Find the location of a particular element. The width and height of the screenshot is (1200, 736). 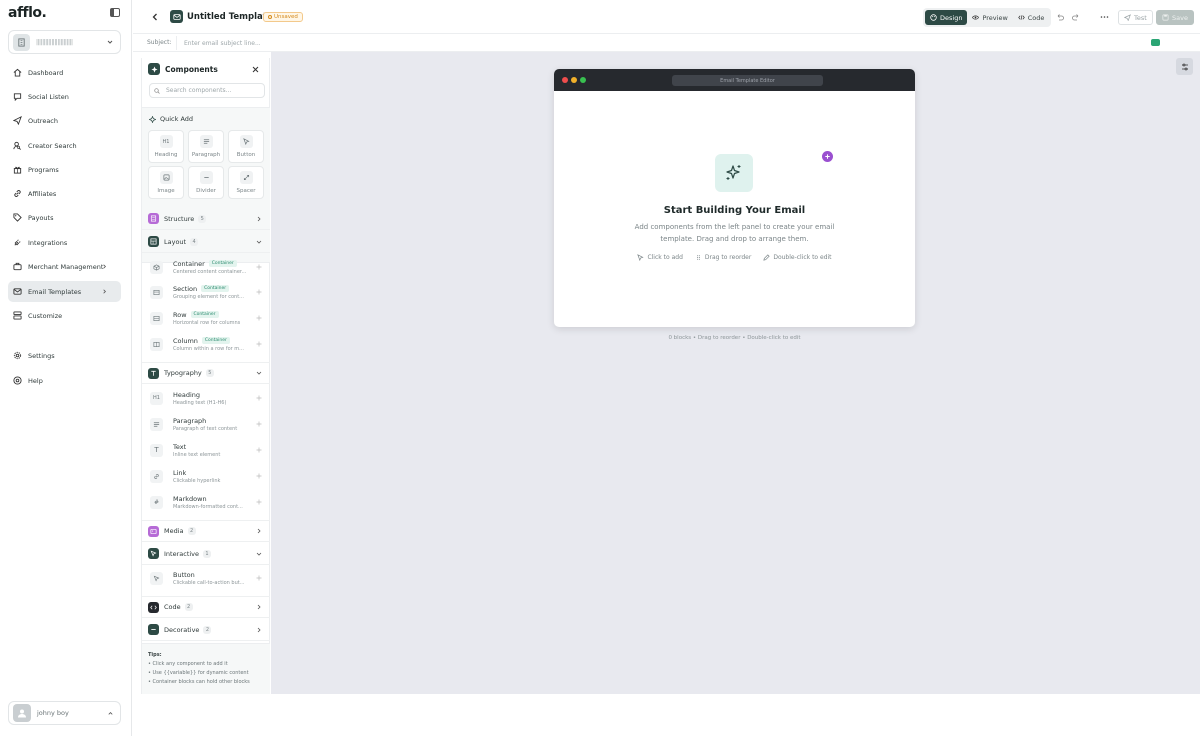

sidebar-item-help: Help is located at coordinates (64, 380).